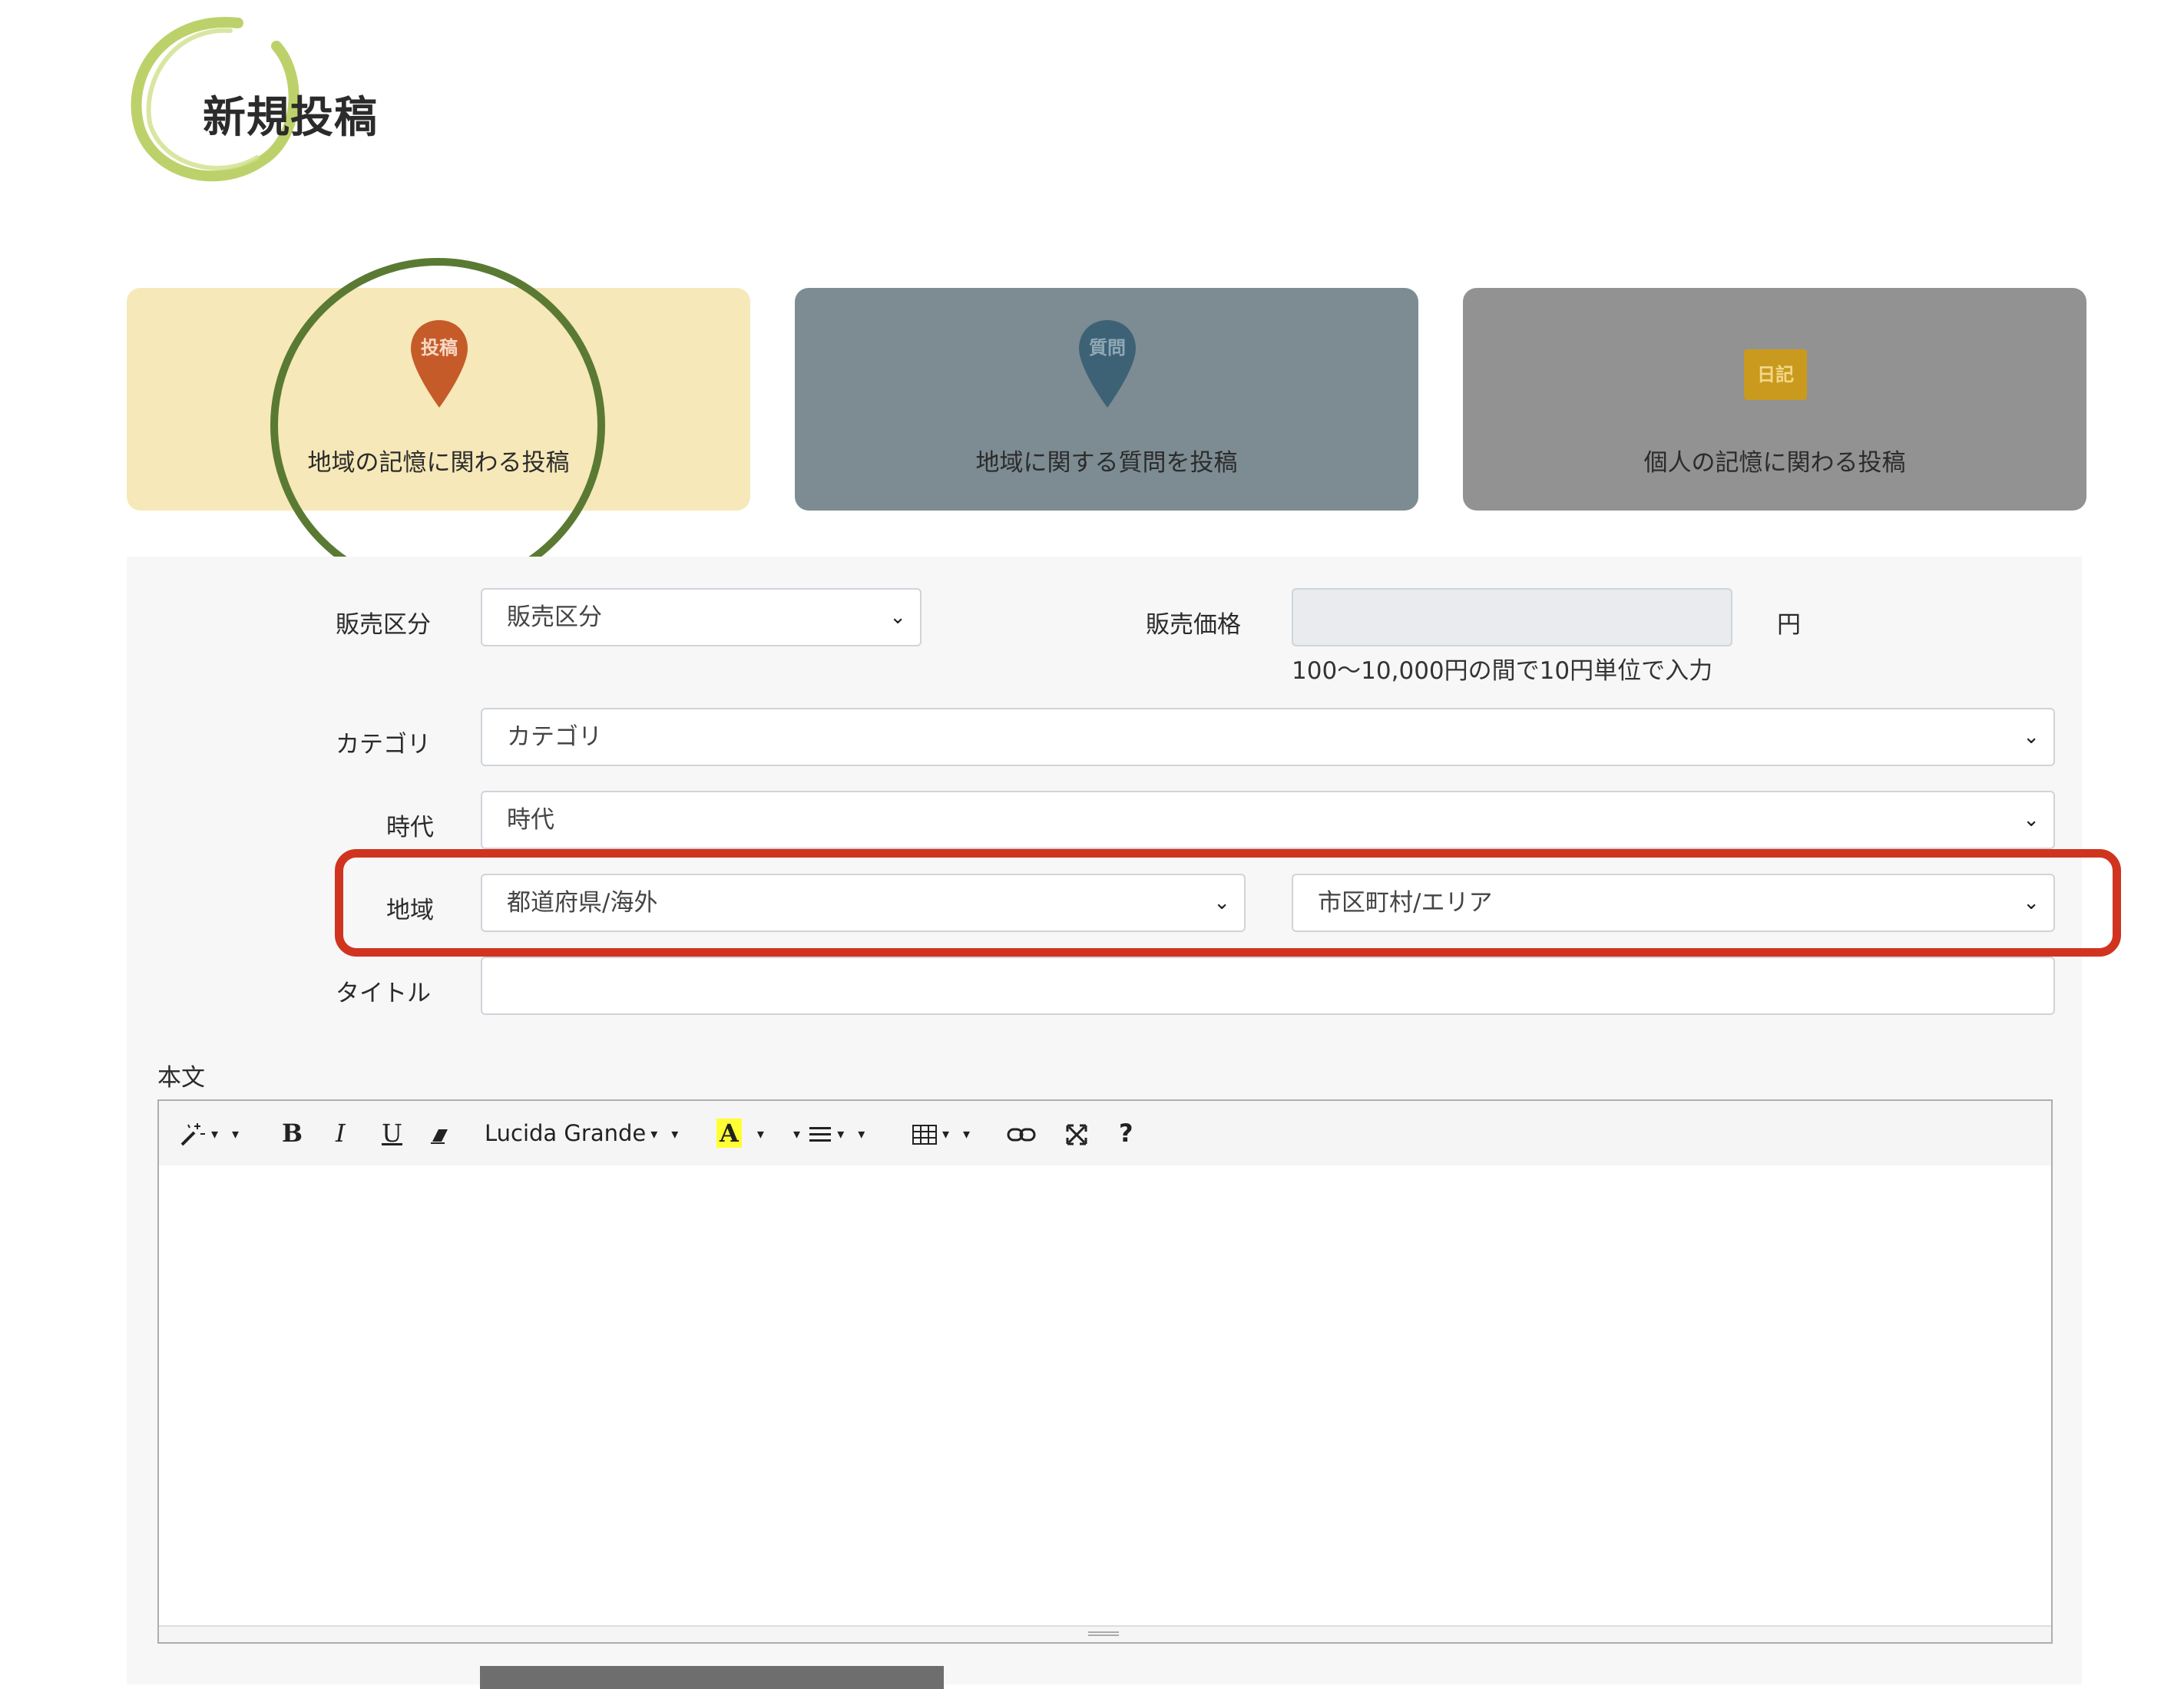 The height and width of the screenshot is (1689, 2184). I want to click on text-color-button: A ▾, so click(740, 1133).